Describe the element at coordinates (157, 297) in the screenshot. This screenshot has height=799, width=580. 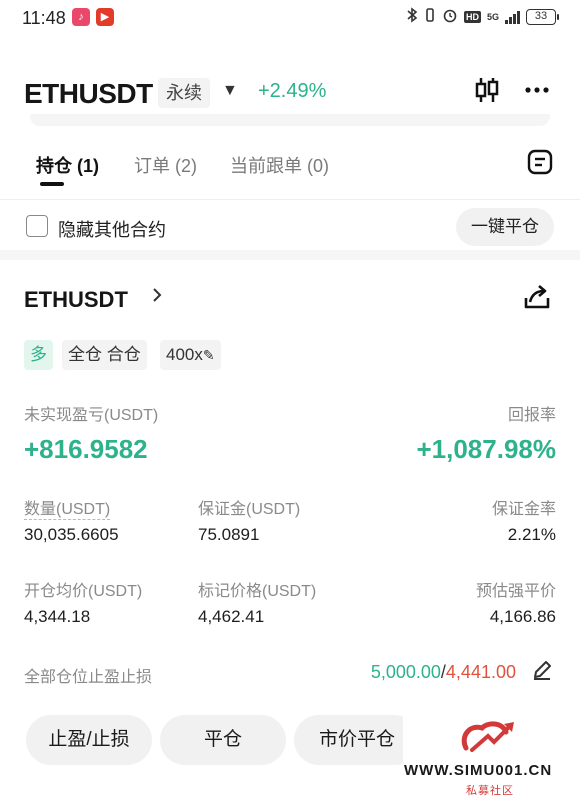
I see `chevron-right-icon` at that location.